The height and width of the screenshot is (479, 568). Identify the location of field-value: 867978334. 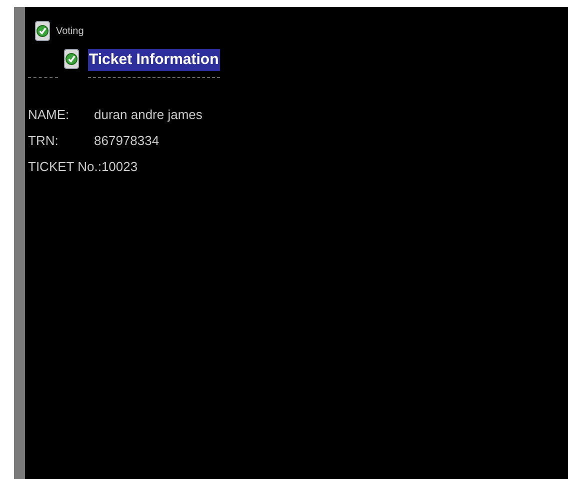
(127, 141).